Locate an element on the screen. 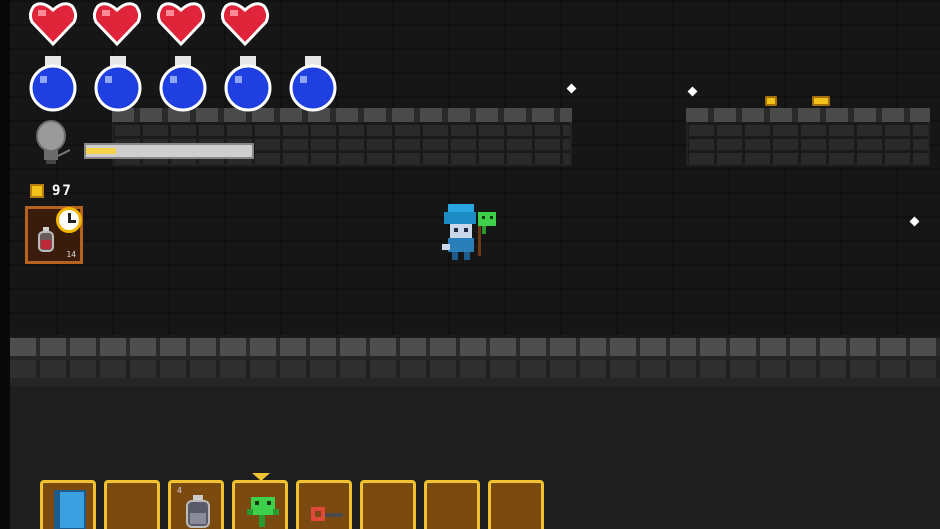 The height and width of the screenshot is (529, 940). coin-icon is located at coordinates (37, 191).